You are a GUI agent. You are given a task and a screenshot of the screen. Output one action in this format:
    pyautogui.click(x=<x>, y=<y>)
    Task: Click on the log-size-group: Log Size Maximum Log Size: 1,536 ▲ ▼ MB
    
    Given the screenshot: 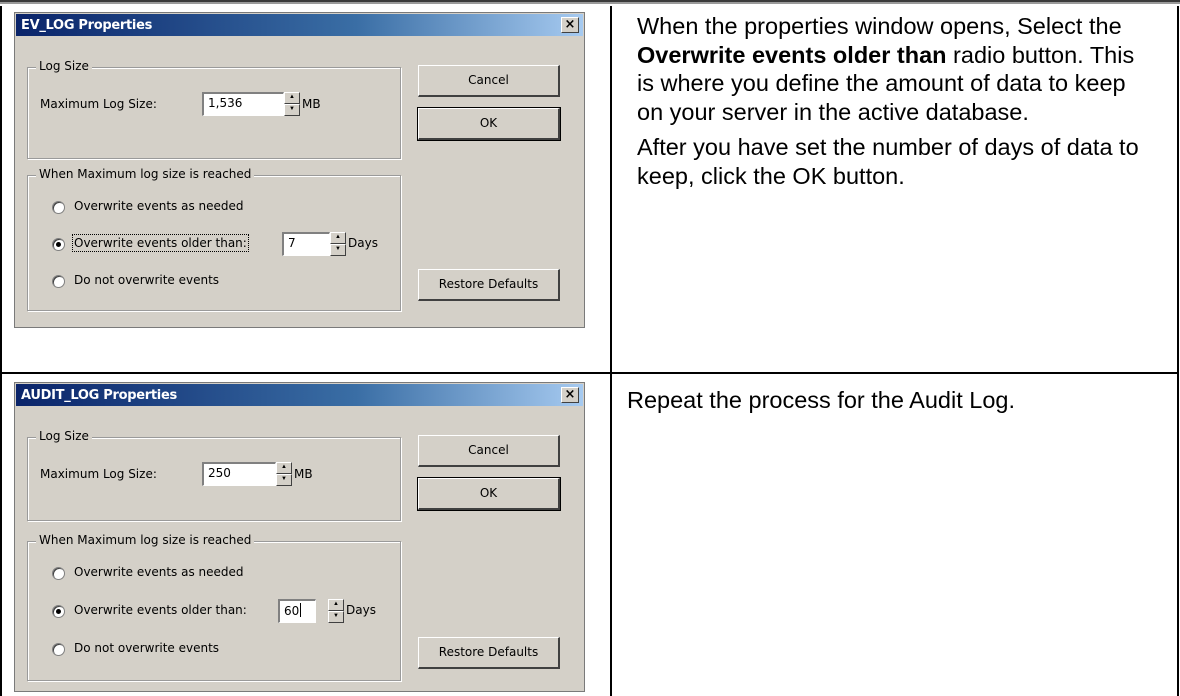 What is the action you would take?
    pyautogui.click(x=214, y=109)
    